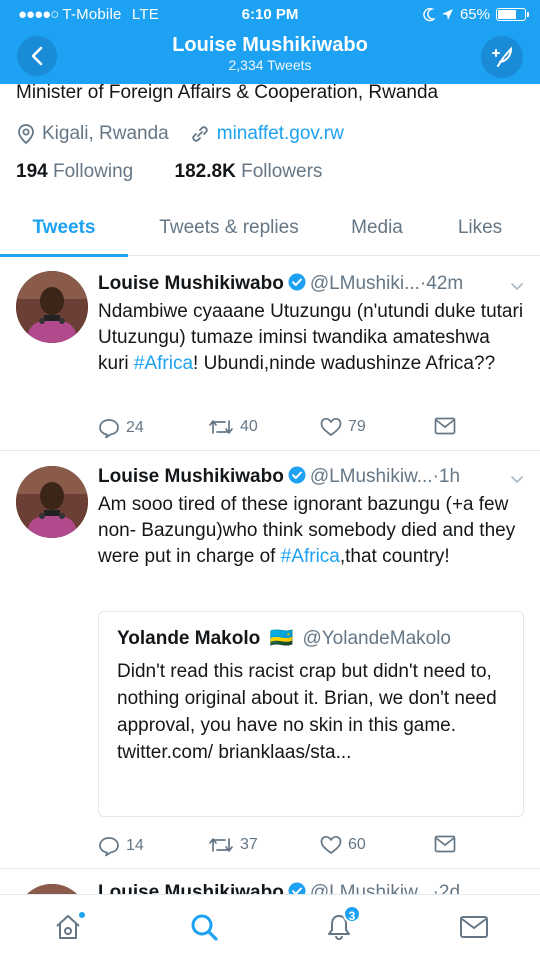 Image resolution: width=540 pixels, height=960 pixels. Describe the element at coordinates (200, 134) in the screenshot. I see `link-icon` at that location.